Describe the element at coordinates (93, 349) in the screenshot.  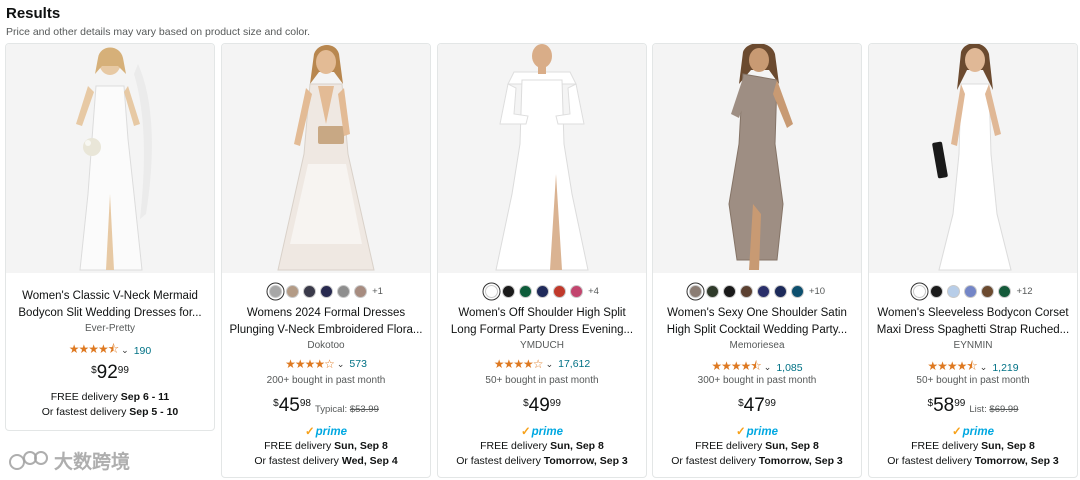
I see `star-rating-icon: ★★★★⯪` at that location.